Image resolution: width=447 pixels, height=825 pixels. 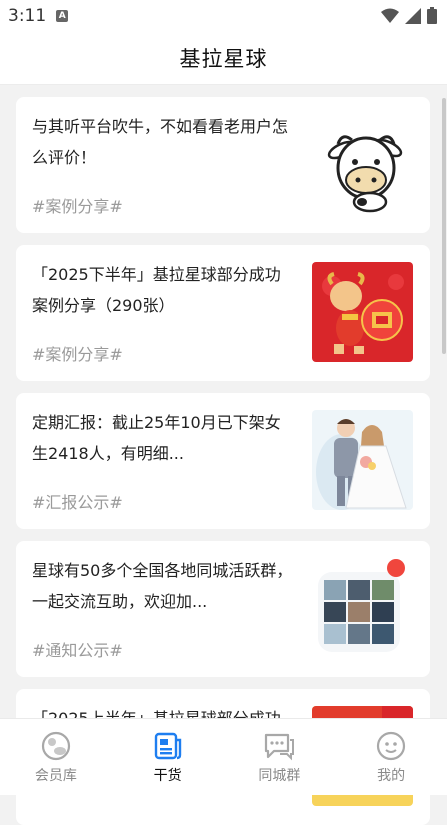 What do you see at coordinates (77, 501) in the screenshot?
I see `article-tag: #汇报公示#` at bounding box center [77, 501].